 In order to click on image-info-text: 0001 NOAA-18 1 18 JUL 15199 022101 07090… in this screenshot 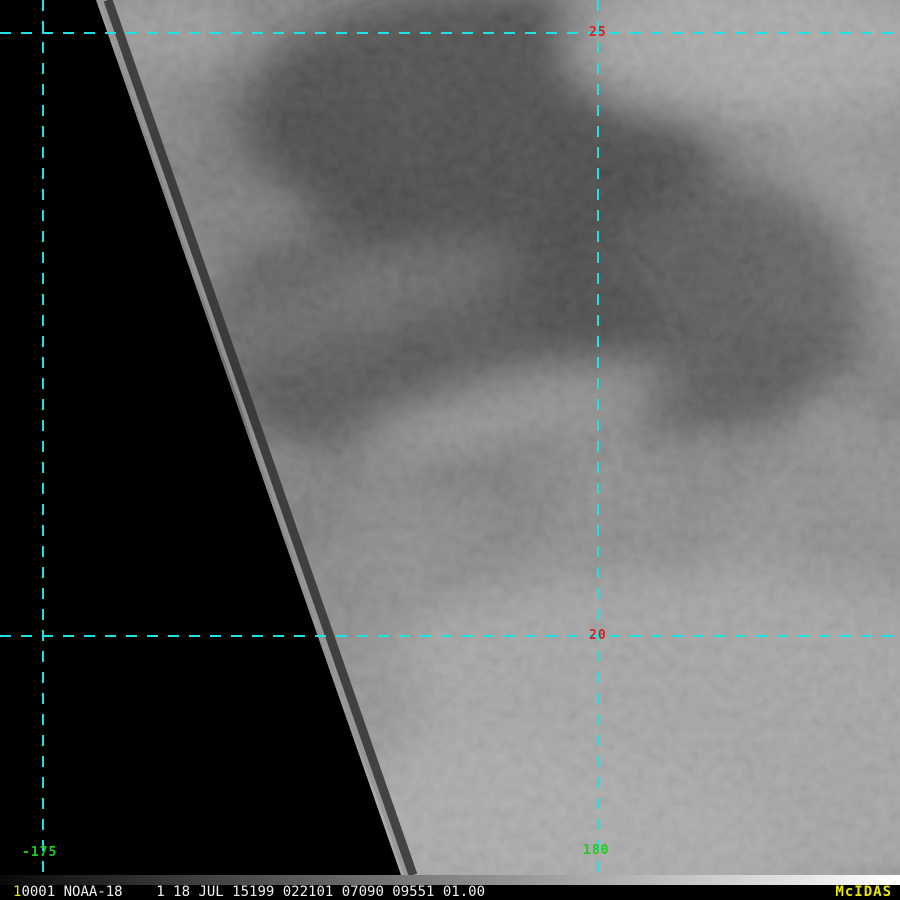, I will do `click(253, 892)`.